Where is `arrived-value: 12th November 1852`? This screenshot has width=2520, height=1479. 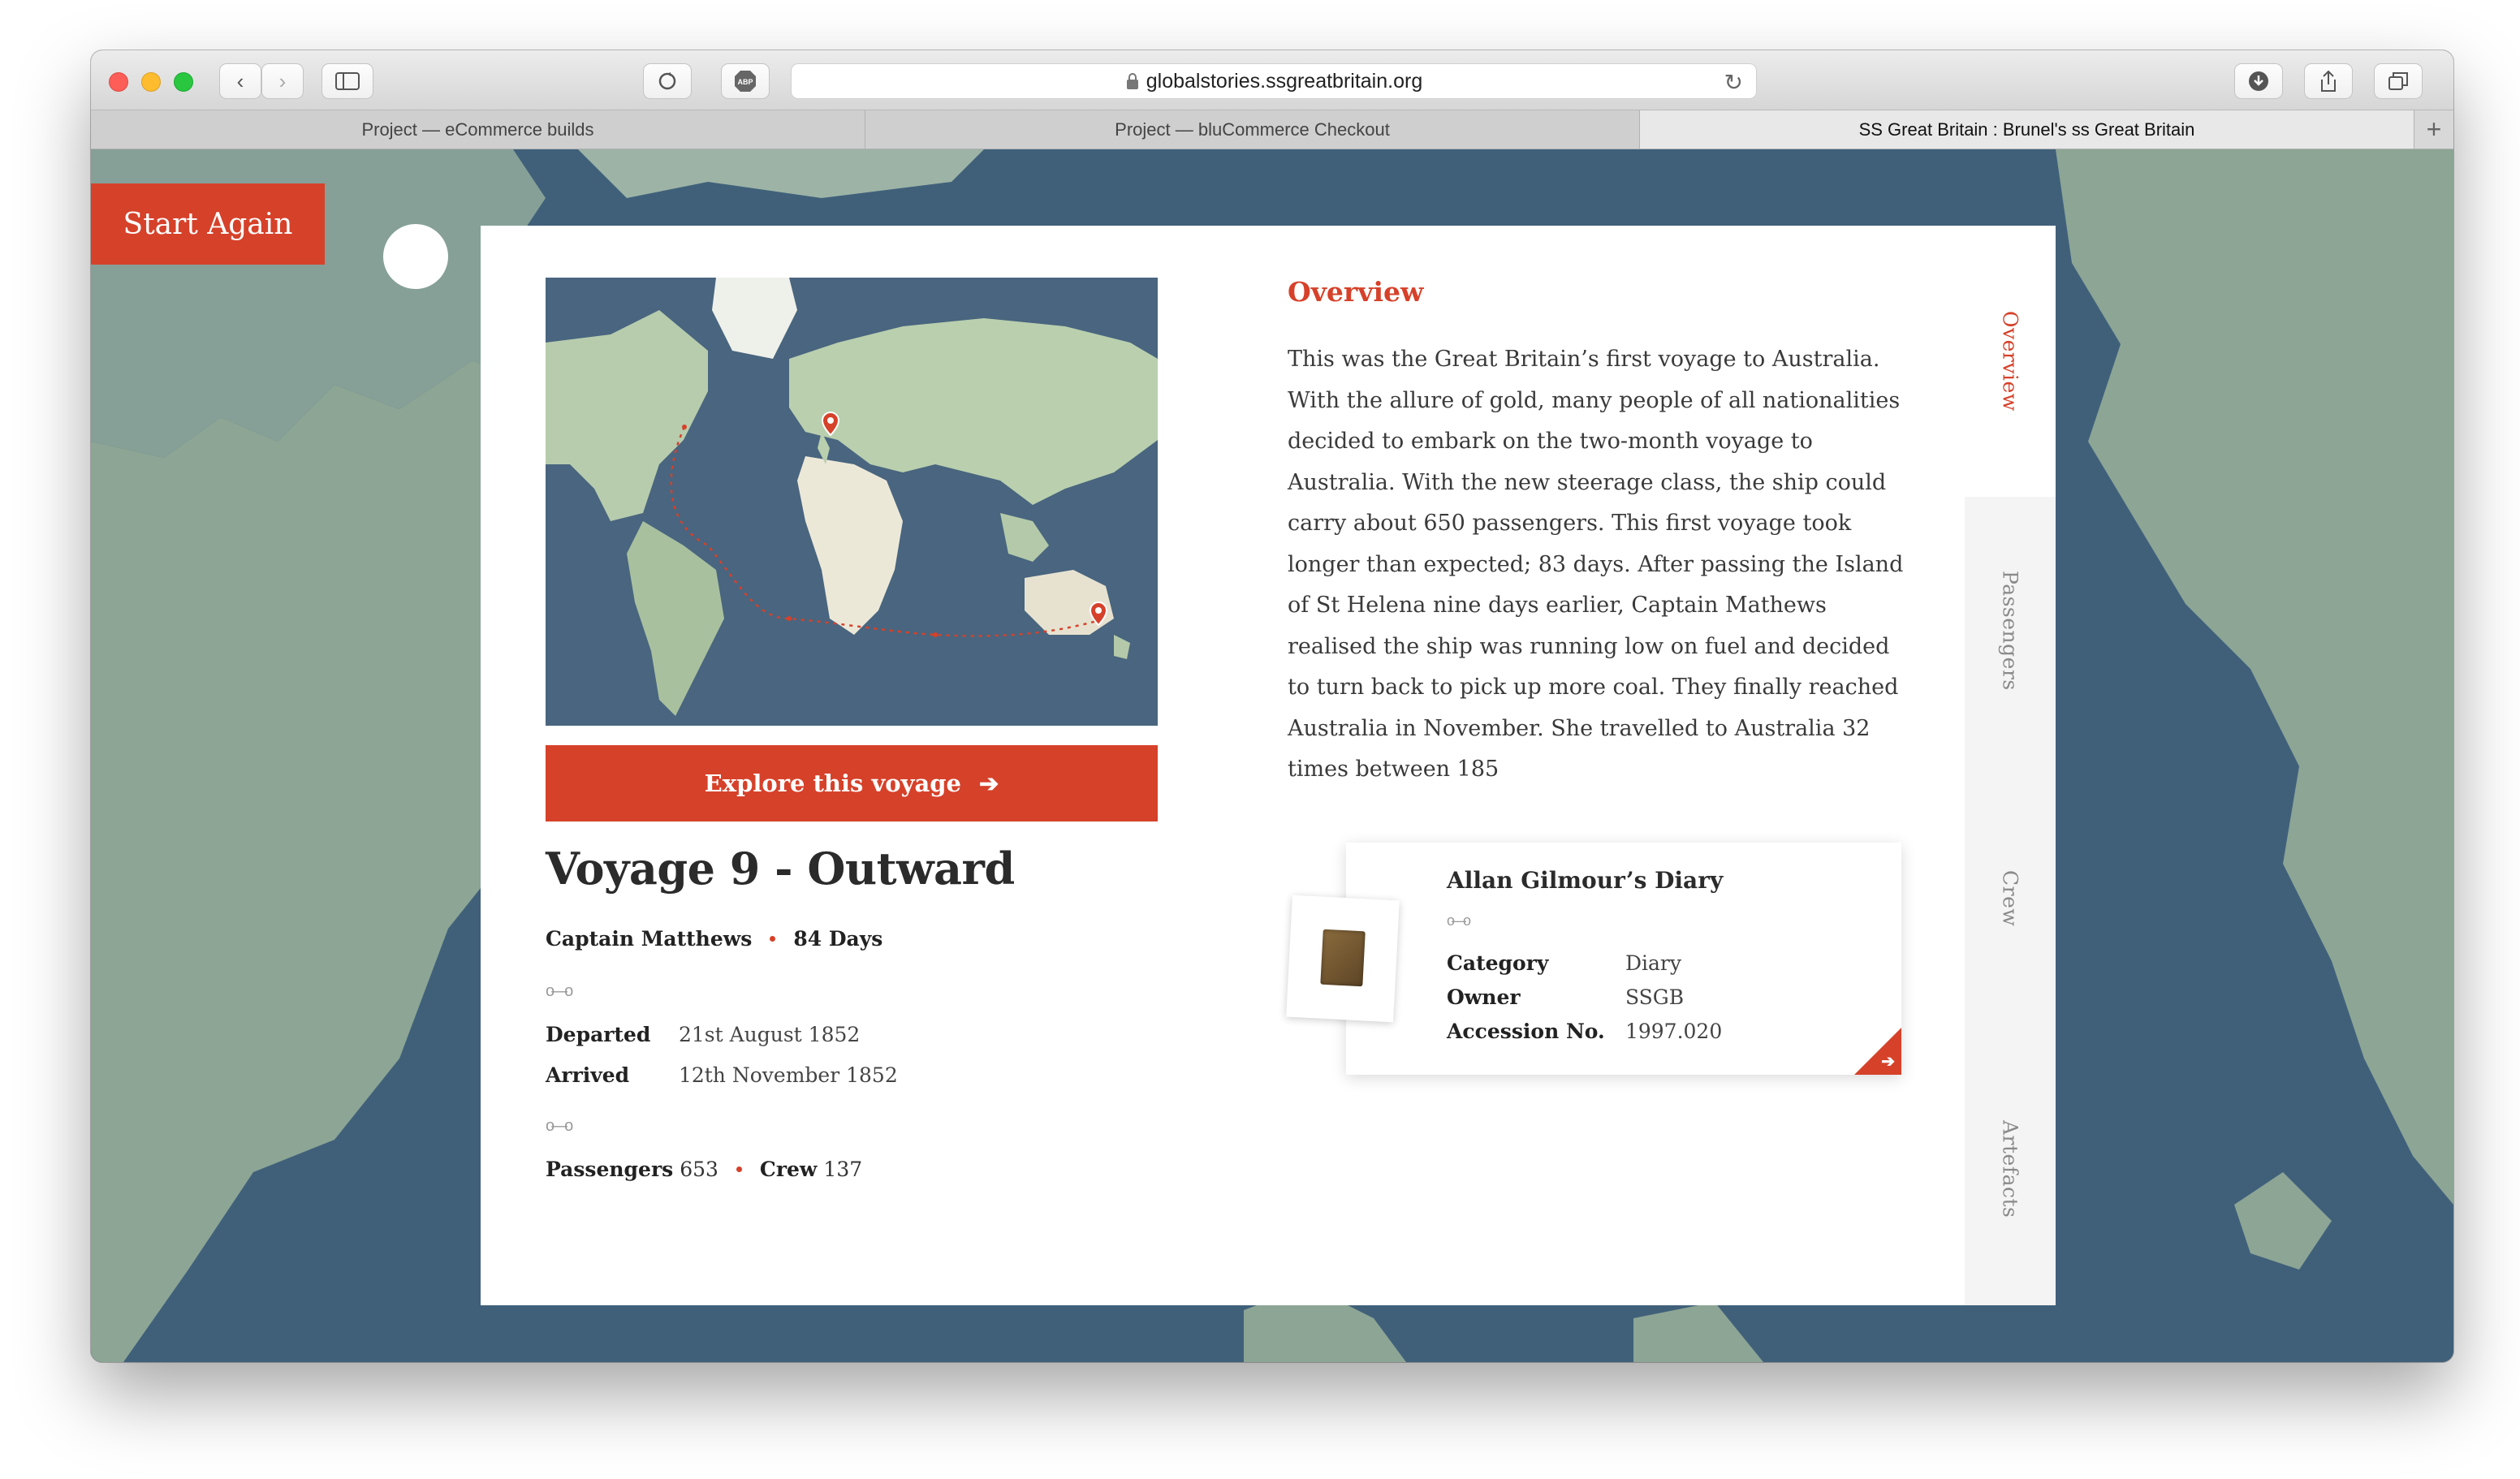 arrived-value: 12th November 1852 is located at coordinates (788, 1075).